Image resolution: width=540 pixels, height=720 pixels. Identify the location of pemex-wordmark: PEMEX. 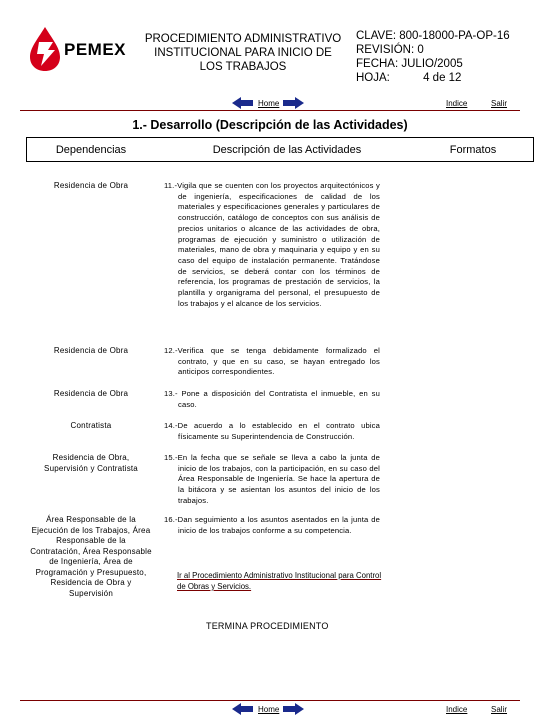
(95, 49).